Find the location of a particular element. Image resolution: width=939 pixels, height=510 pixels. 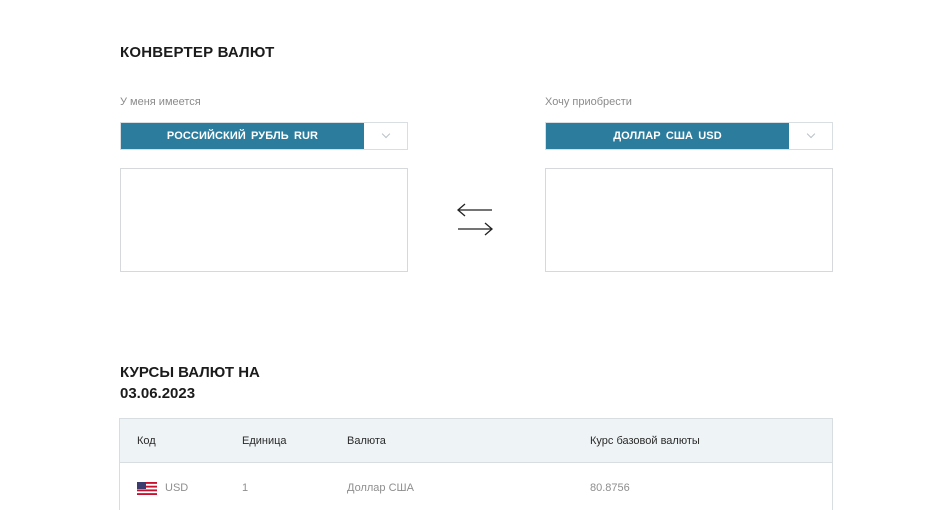

from-currency-value: РОССИЙСКИЙ РУБЛЬ RUR is located at coordinates (242, 136).